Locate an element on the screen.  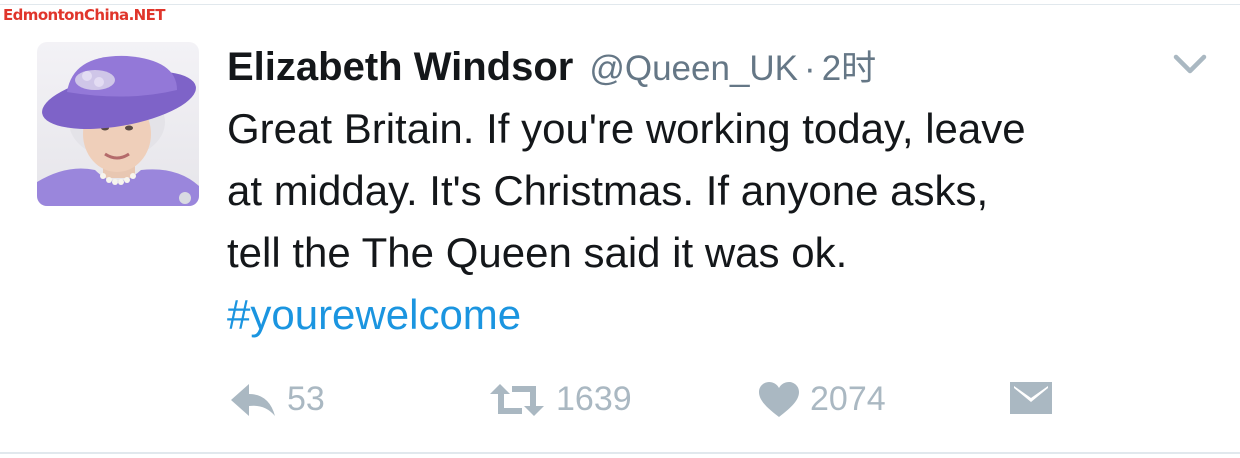
avatar-image is located at coordinates (118, 124).